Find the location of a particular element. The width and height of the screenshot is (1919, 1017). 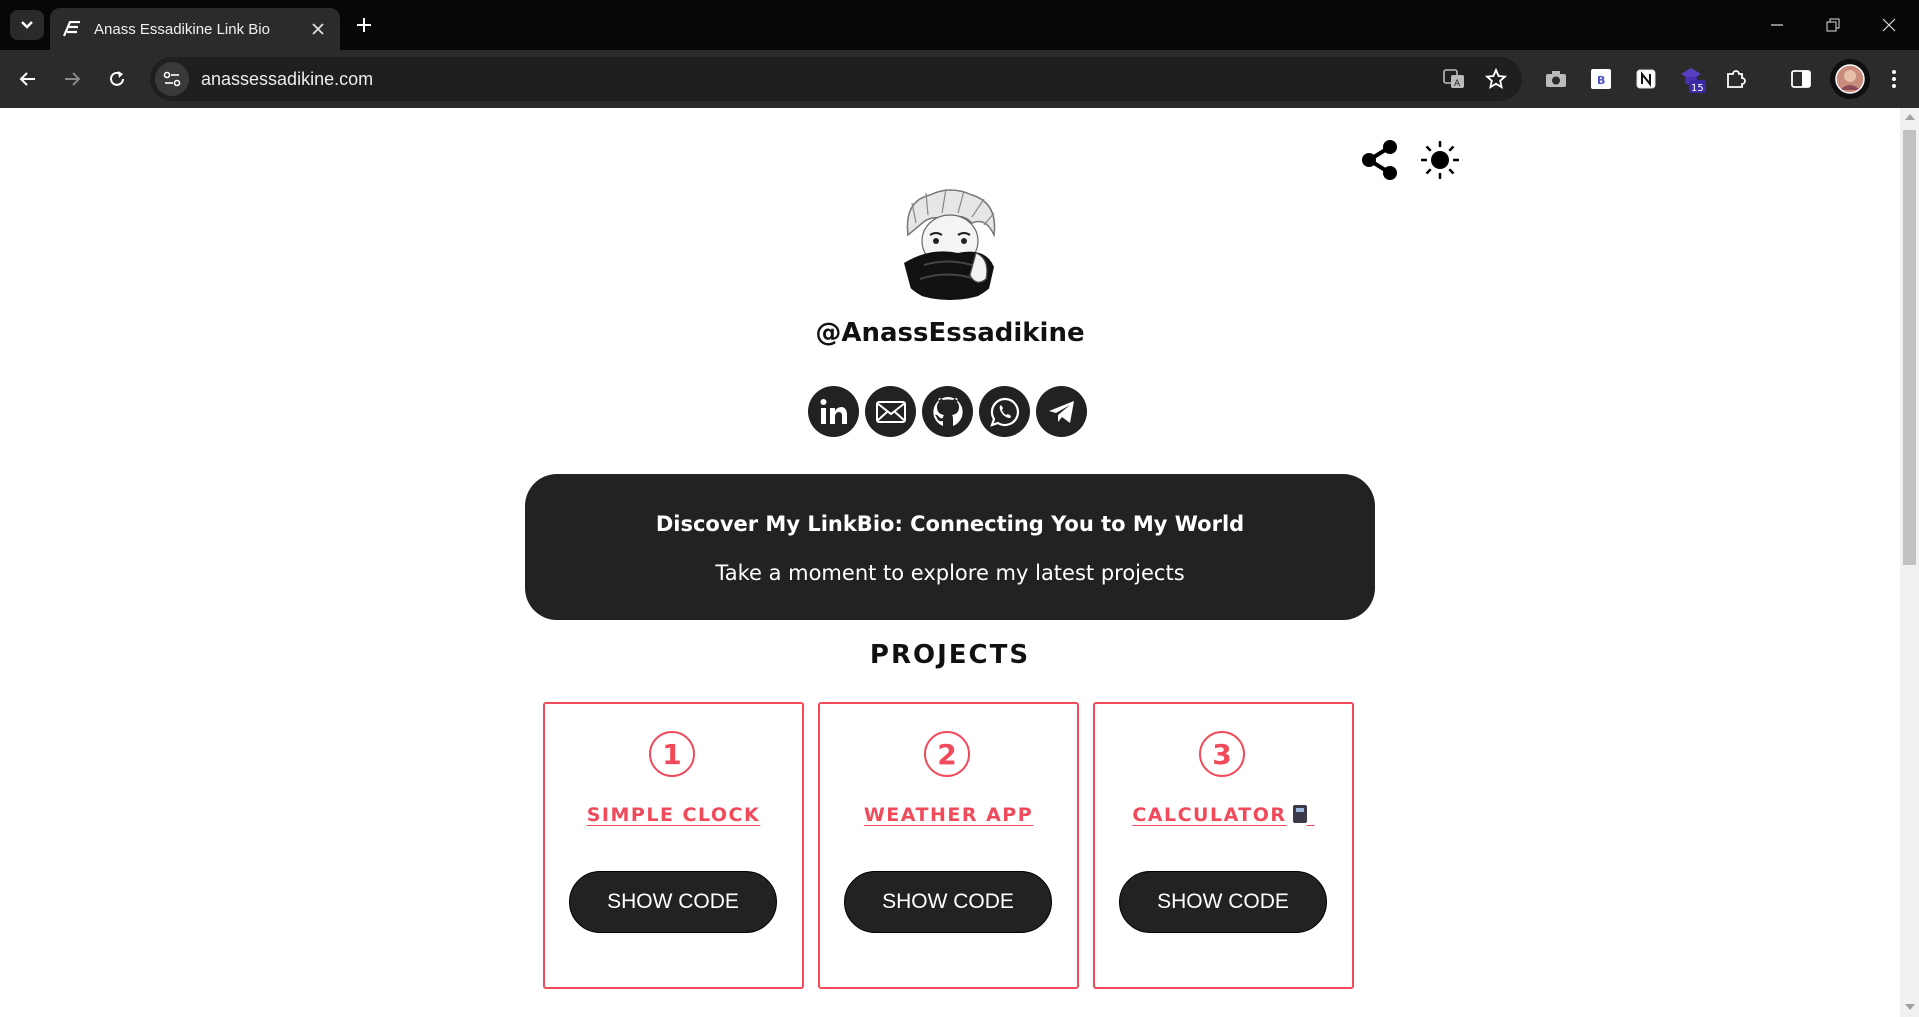

scrollbar-thumb is located at coordinates (1909, 347).